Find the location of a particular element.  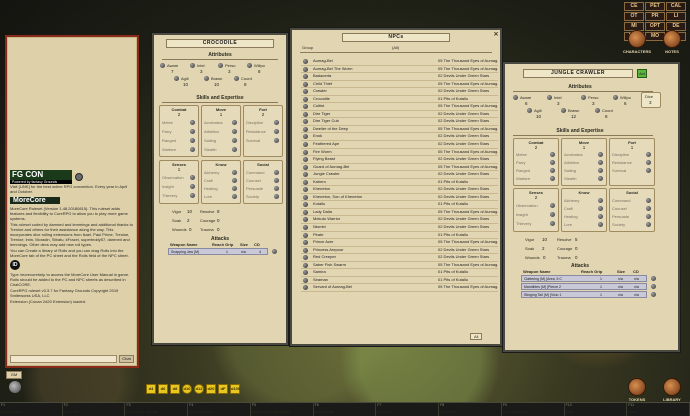

attr-agili-value: 10 is located at coordinates (185, 84).